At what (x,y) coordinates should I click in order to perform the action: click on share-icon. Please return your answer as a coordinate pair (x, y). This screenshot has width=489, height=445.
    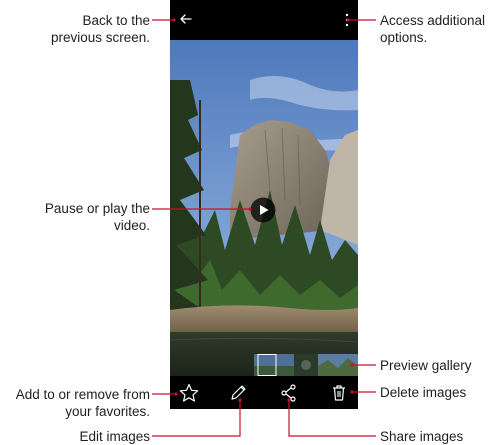
    Looking at the image, I should click on (289, 393).